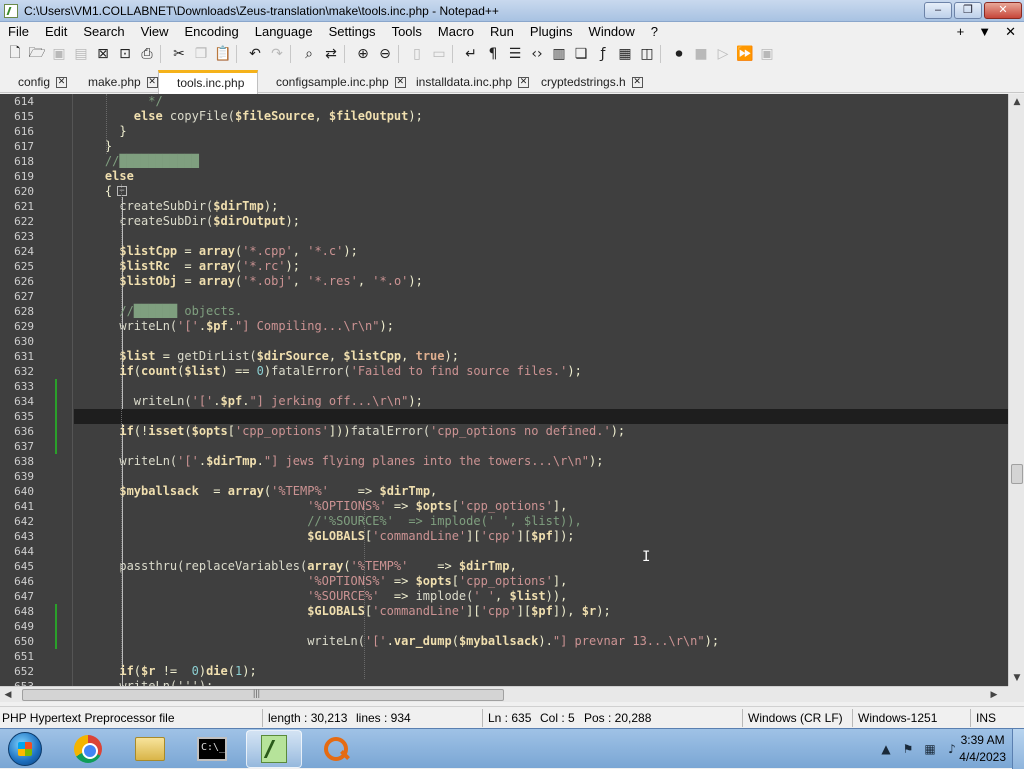  Describe the element at coordinates (17, 671) in the screenshot. I see `line-number: 652` at that location.